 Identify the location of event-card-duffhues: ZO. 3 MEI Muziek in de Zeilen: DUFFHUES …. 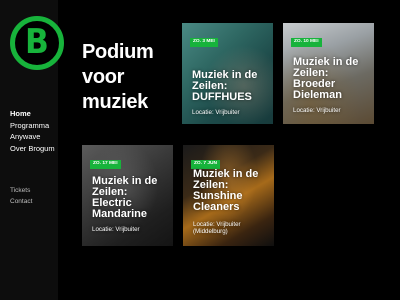
(227, 73).